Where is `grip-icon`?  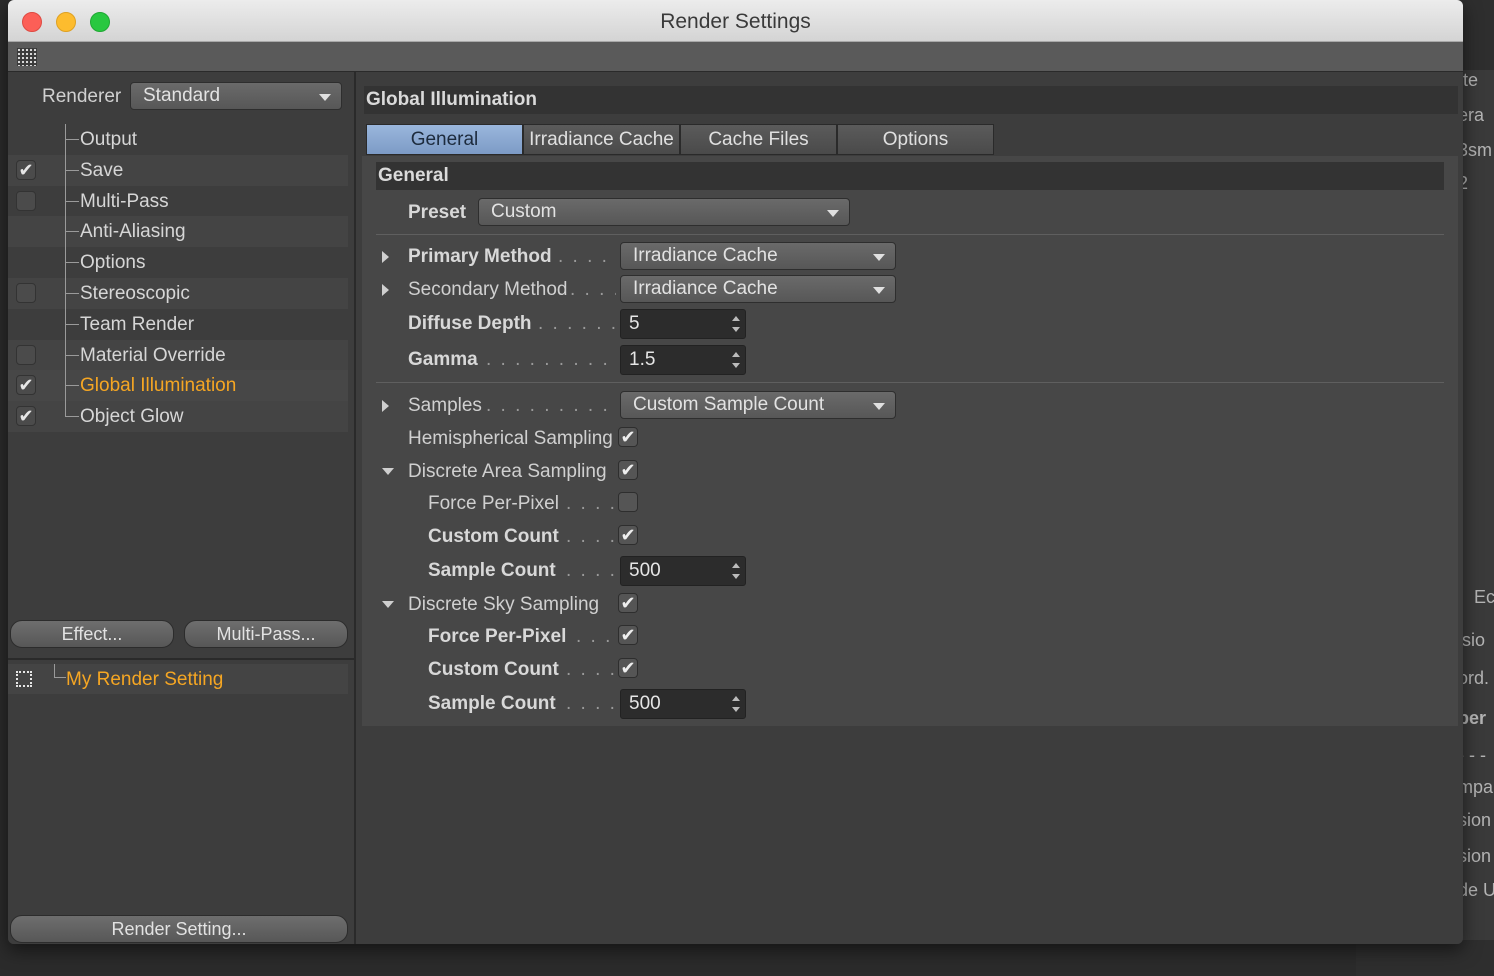
grip-icon is located at coordinates (27, 57).